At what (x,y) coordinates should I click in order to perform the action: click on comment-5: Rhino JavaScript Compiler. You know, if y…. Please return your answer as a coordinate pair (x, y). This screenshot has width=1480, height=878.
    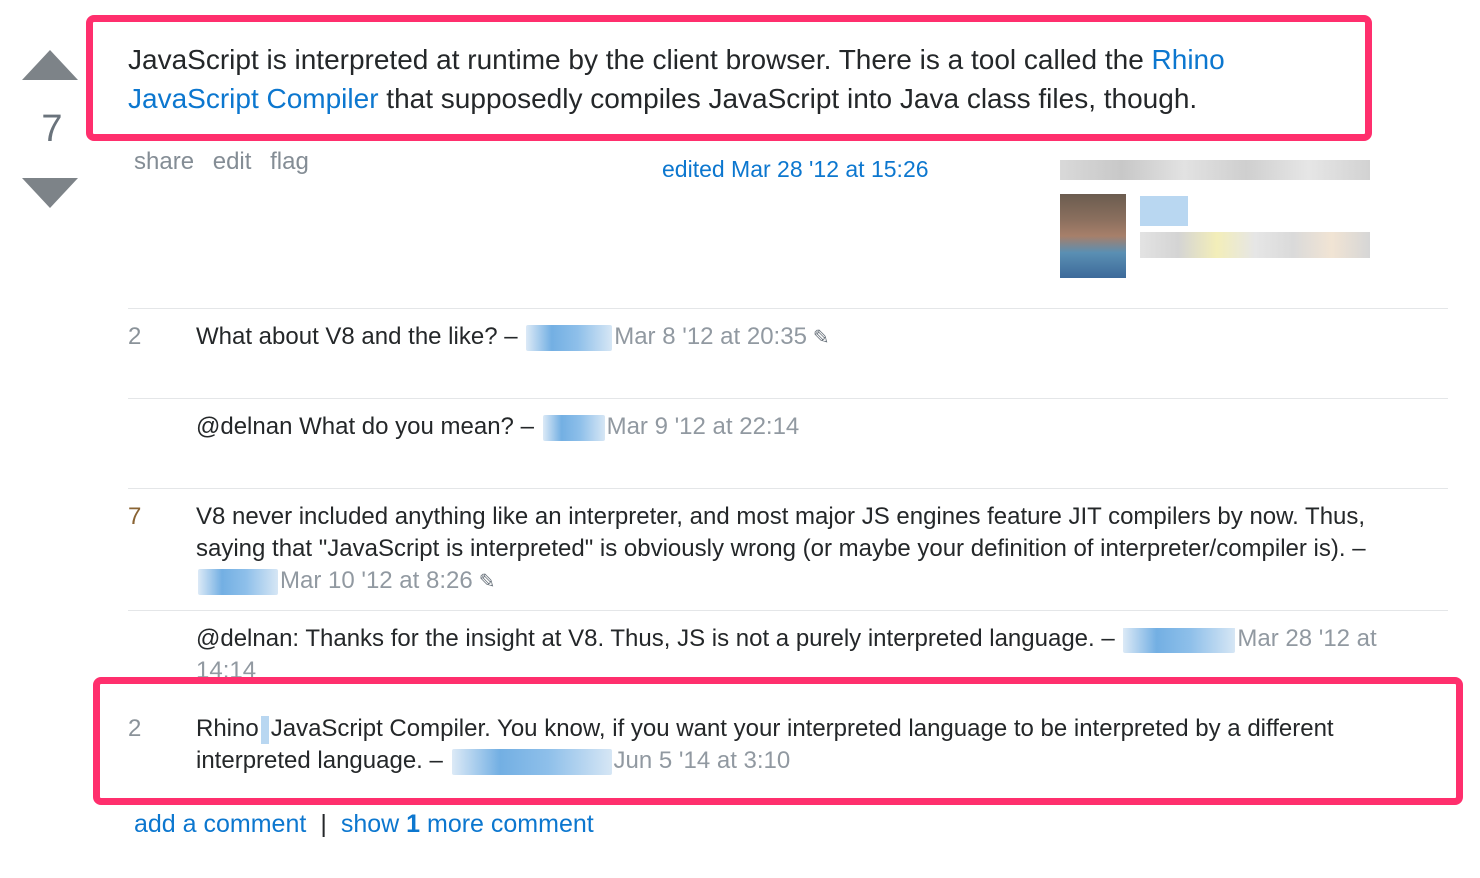
    Looking at the image, I should click on (816, 745).